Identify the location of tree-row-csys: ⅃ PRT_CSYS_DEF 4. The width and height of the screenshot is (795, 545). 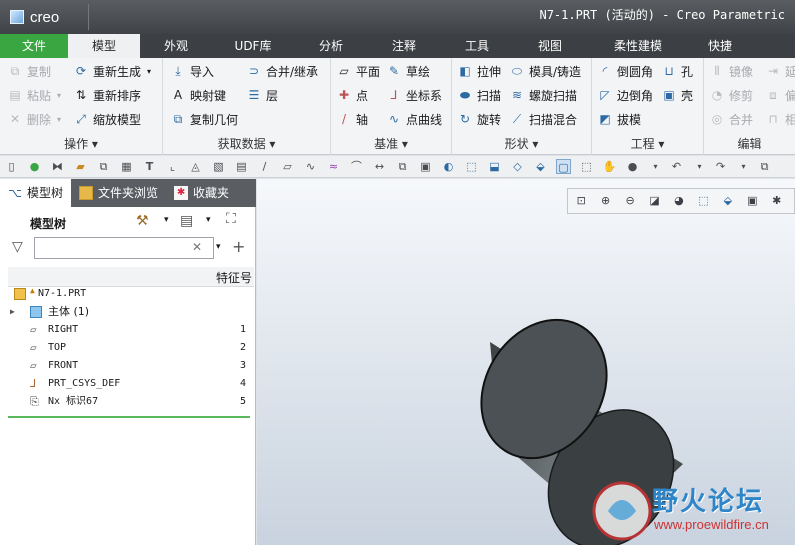
(131, 384).